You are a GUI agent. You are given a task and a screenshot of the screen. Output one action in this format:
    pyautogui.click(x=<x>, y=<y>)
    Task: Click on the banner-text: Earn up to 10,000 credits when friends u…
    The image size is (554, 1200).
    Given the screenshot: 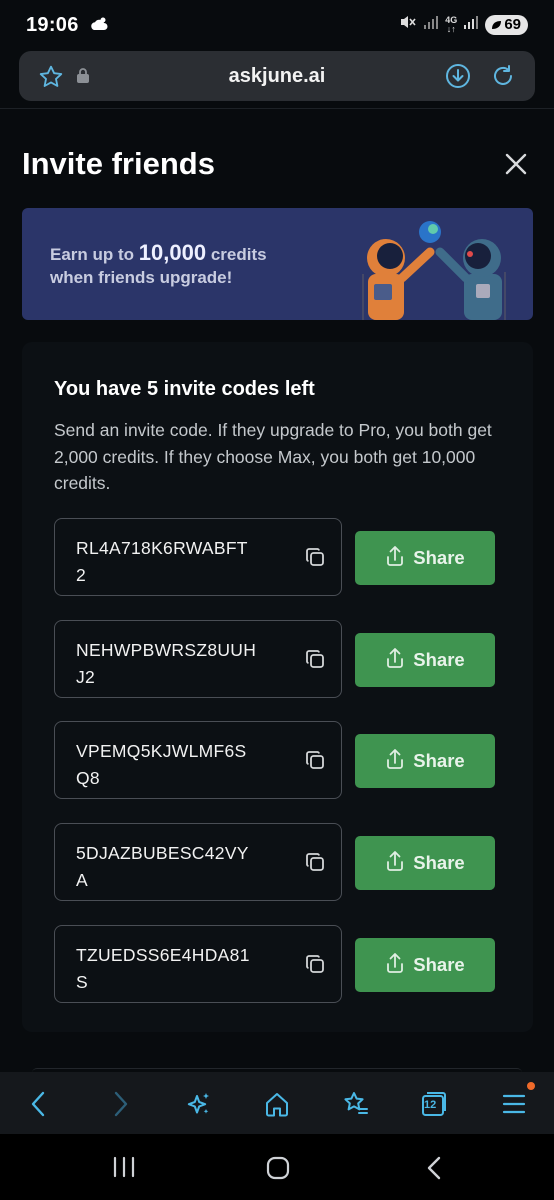 What is the action you would take?
    pyautogui.click(x=158, y=265)
    